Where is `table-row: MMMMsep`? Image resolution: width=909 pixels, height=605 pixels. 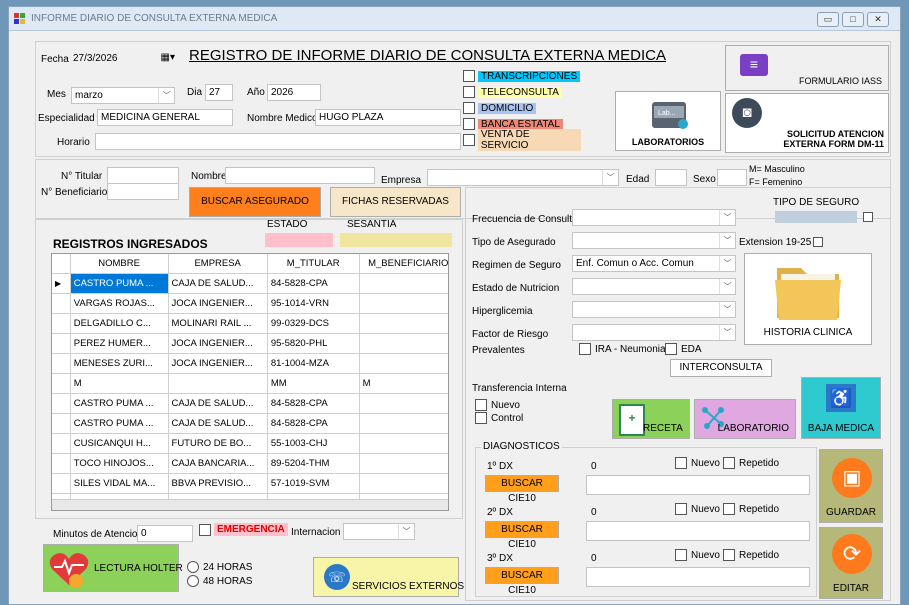 table-row: MMMMsep is located at coordinates (250, 383).